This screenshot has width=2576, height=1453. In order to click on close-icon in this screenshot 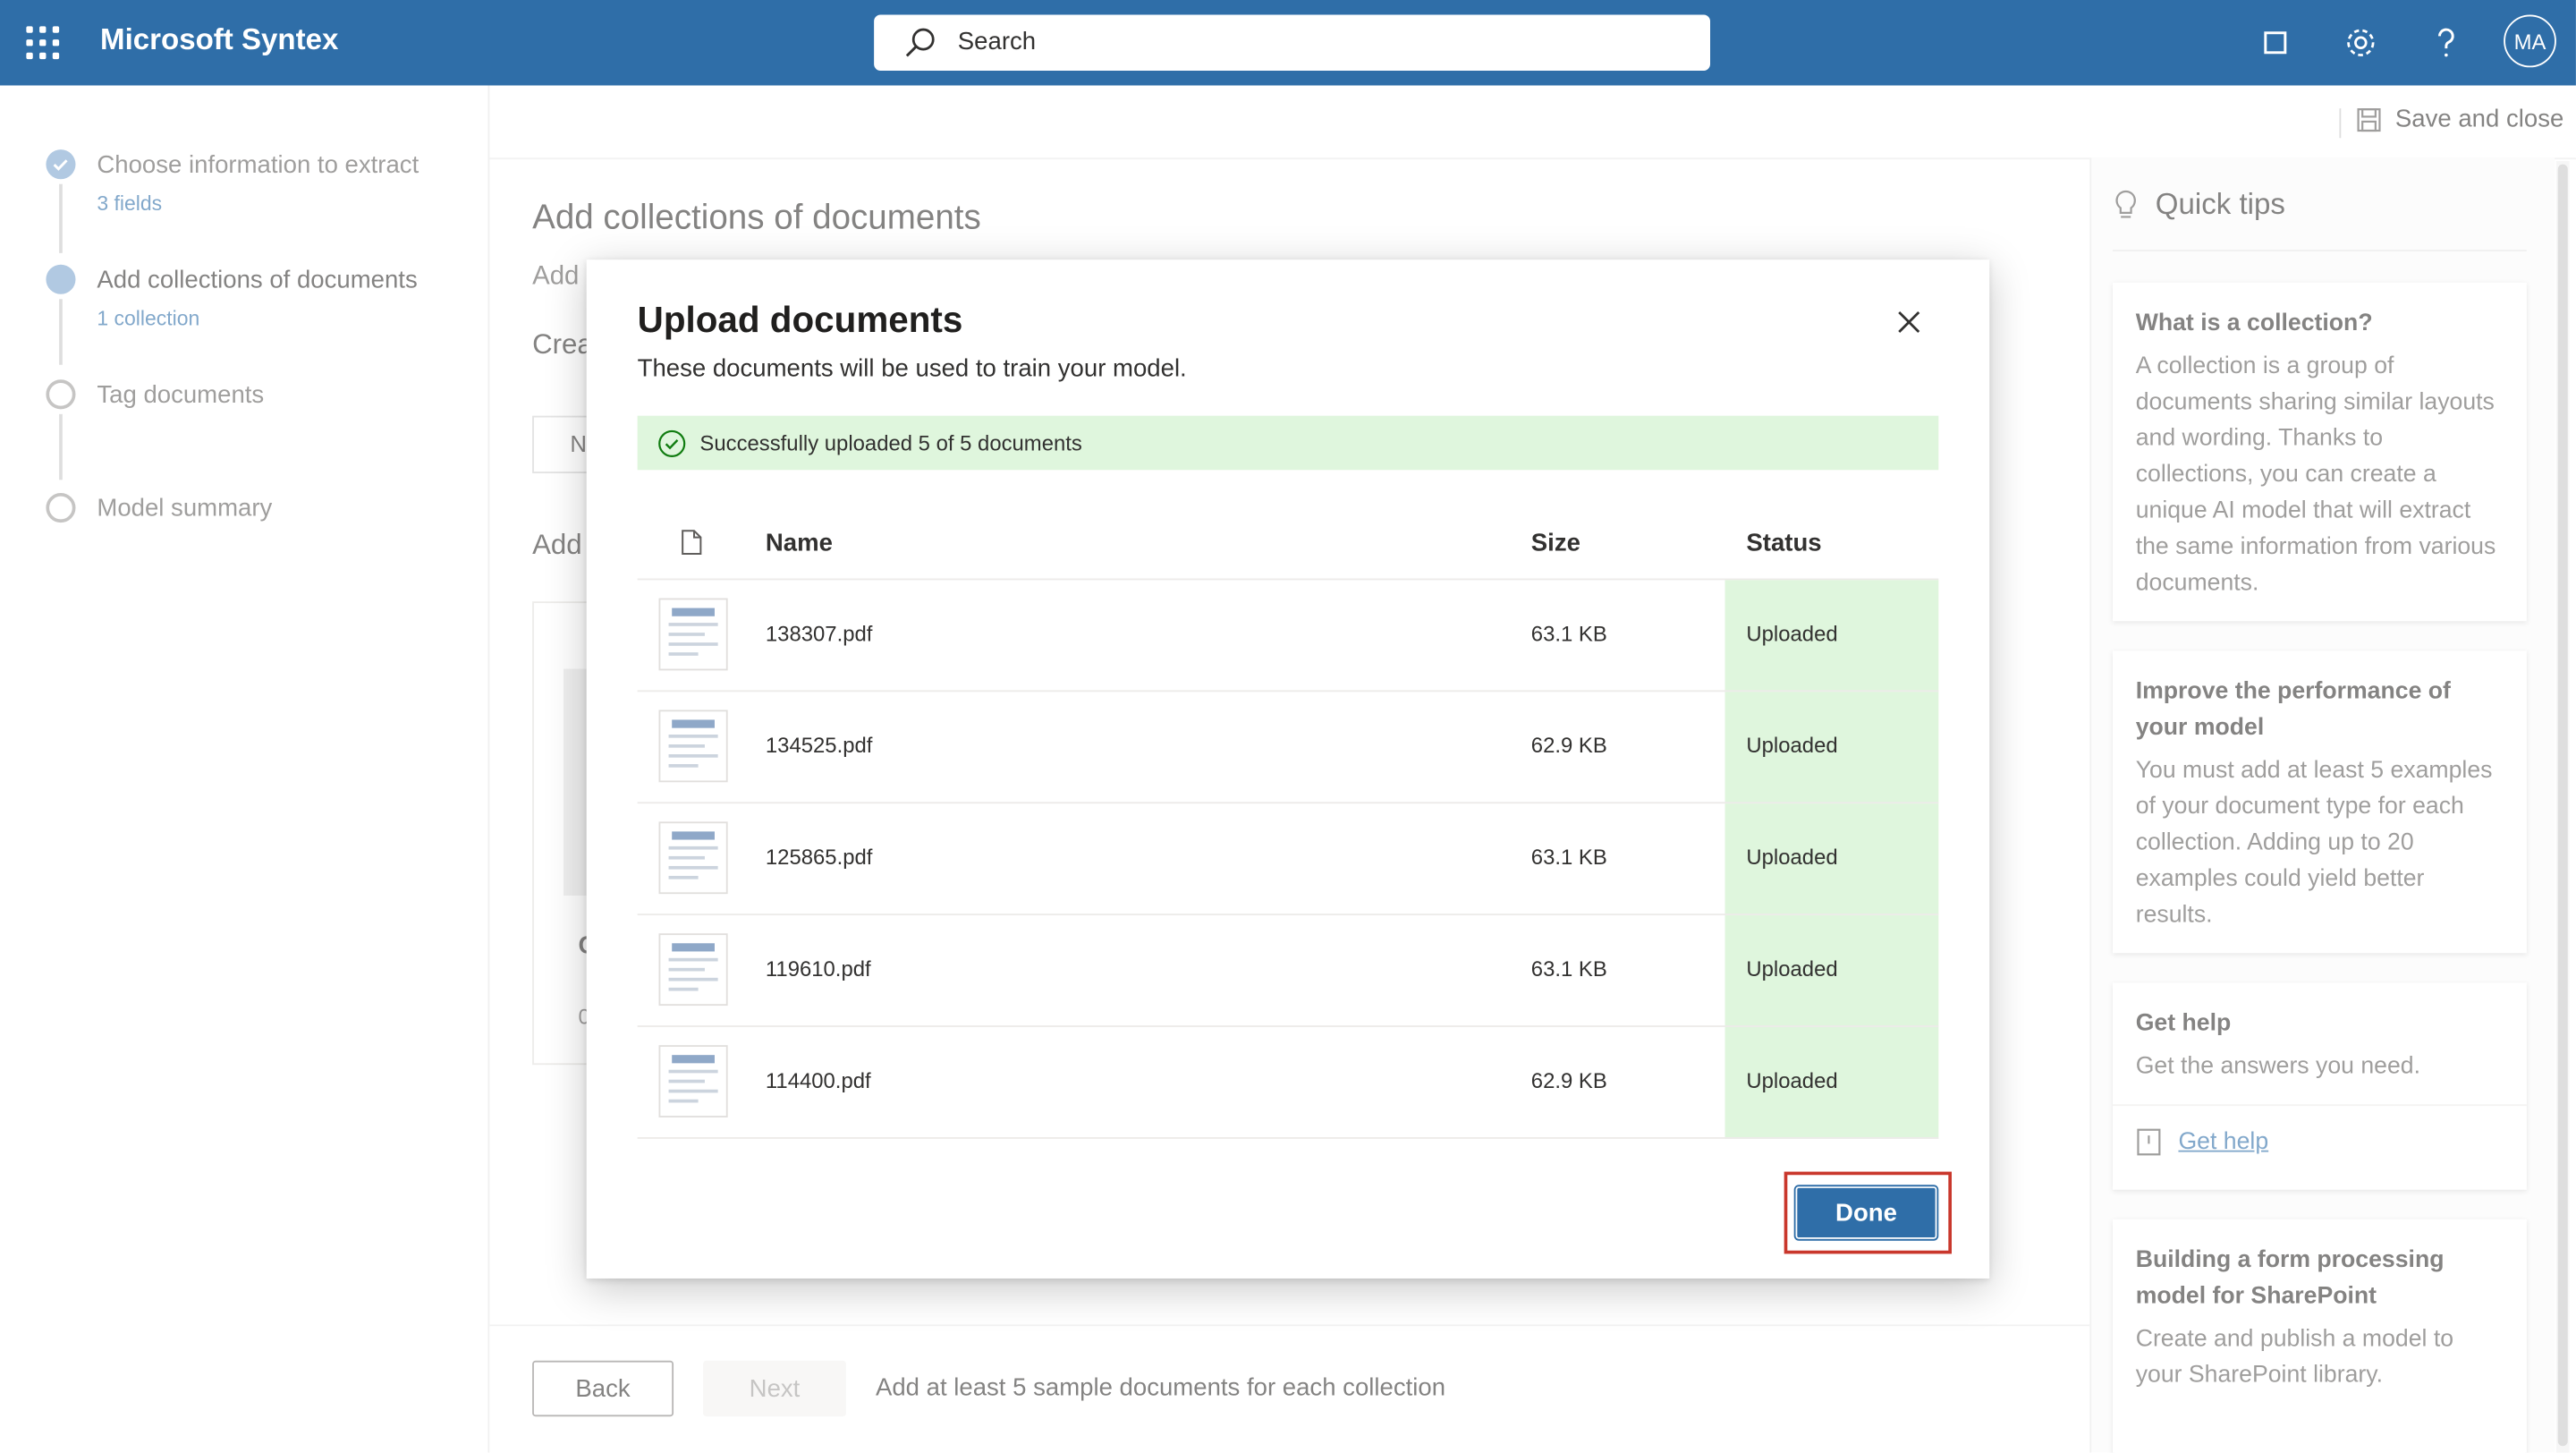, I will do `click(1909, 322)`.